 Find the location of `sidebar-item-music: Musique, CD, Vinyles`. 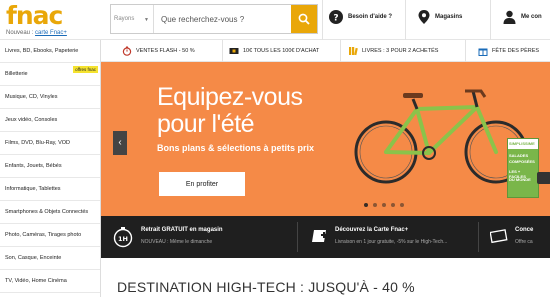

sidebar-item-music: Musique, CD, Vinyles is located at coordinates (50, 97).